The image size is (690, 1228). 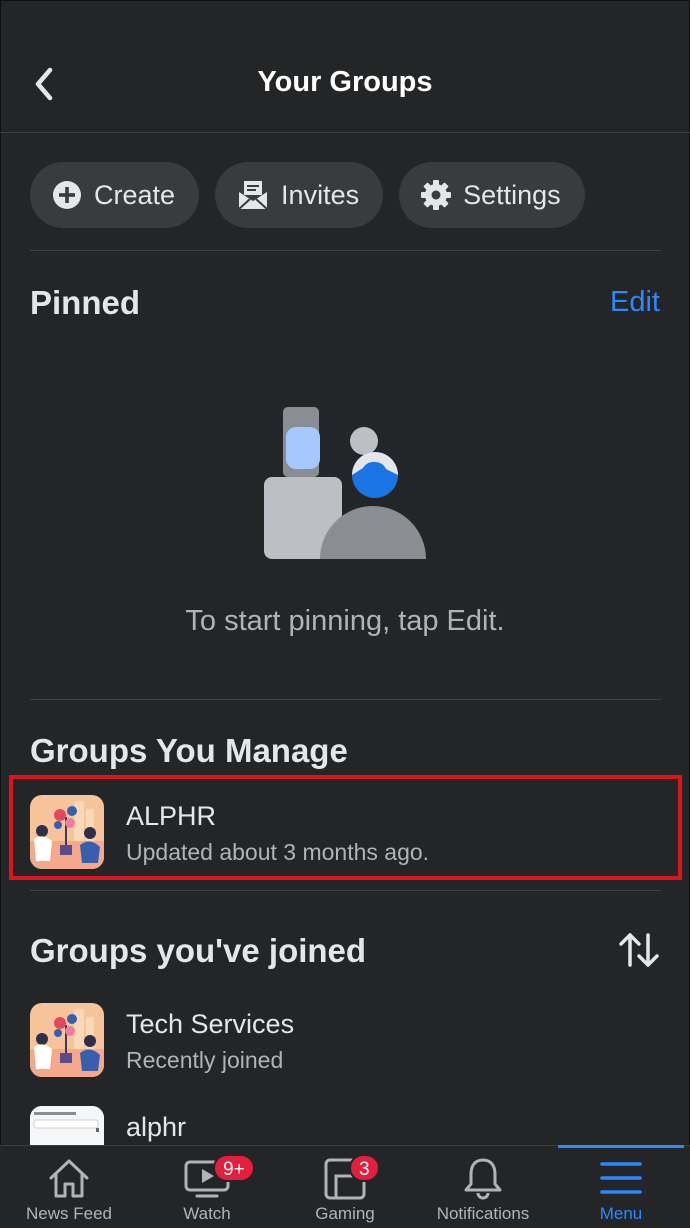 What do you see at coordinates (483, 1213) in the screenshot?
I see `nav-label: Notifications` at bounding box center [483, 1213].